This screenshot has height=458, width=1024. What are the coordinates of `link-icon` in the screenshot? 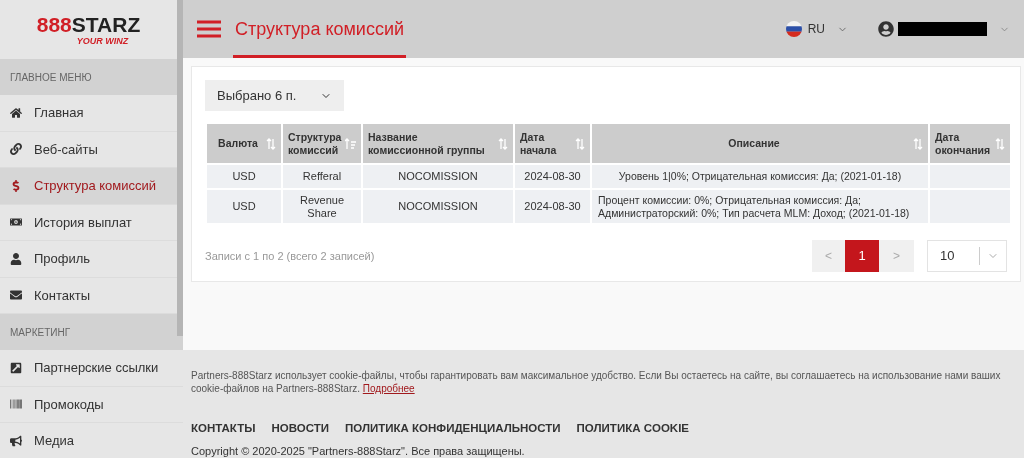 It's located at (16, 149).